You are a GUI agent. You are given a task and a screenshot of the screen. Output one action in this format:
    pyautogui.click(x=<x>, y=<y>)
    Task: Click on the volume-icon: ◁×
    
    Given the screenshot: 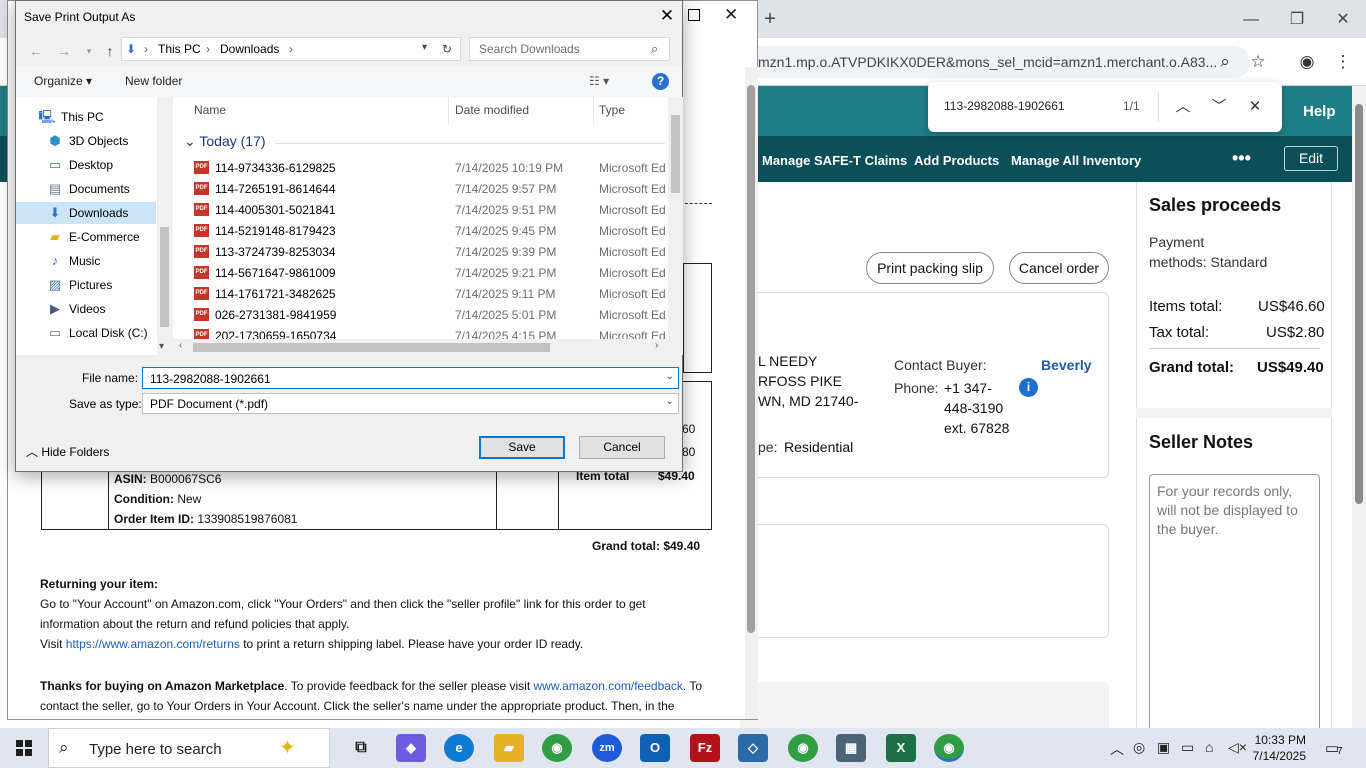 What is the action you would take?
    pyautogui.click(x=1237, y=747)
    